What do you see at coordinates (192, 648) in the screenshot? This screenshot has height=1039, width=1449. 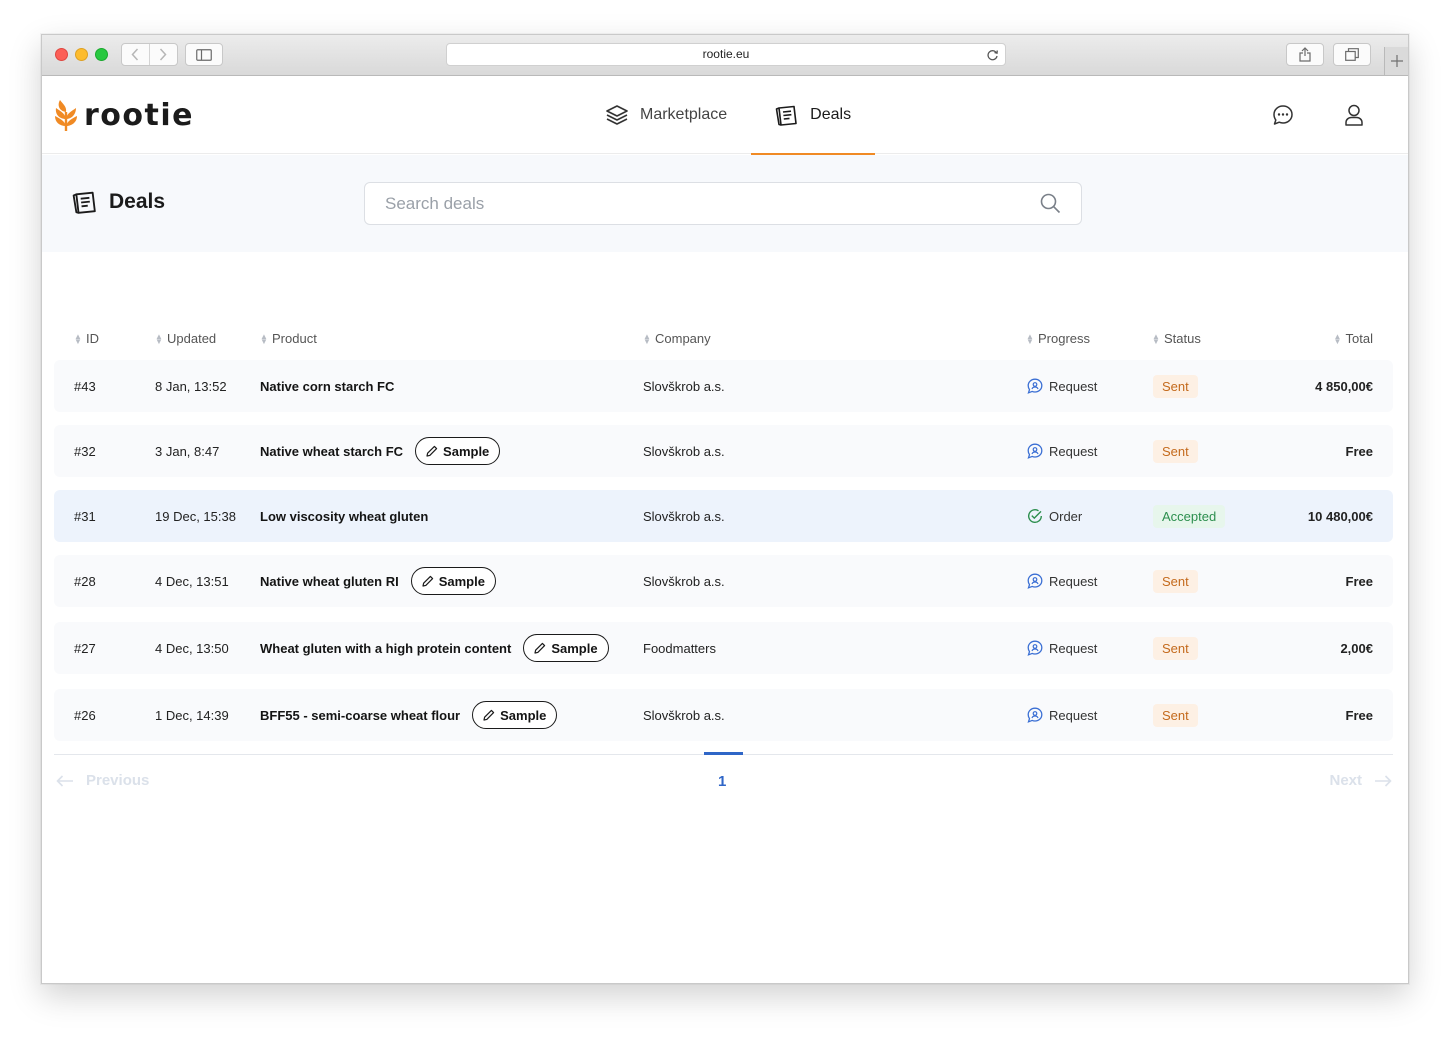 I see `deal-updated: 4 Dec, 13:50` at bounding box center [192, 648].